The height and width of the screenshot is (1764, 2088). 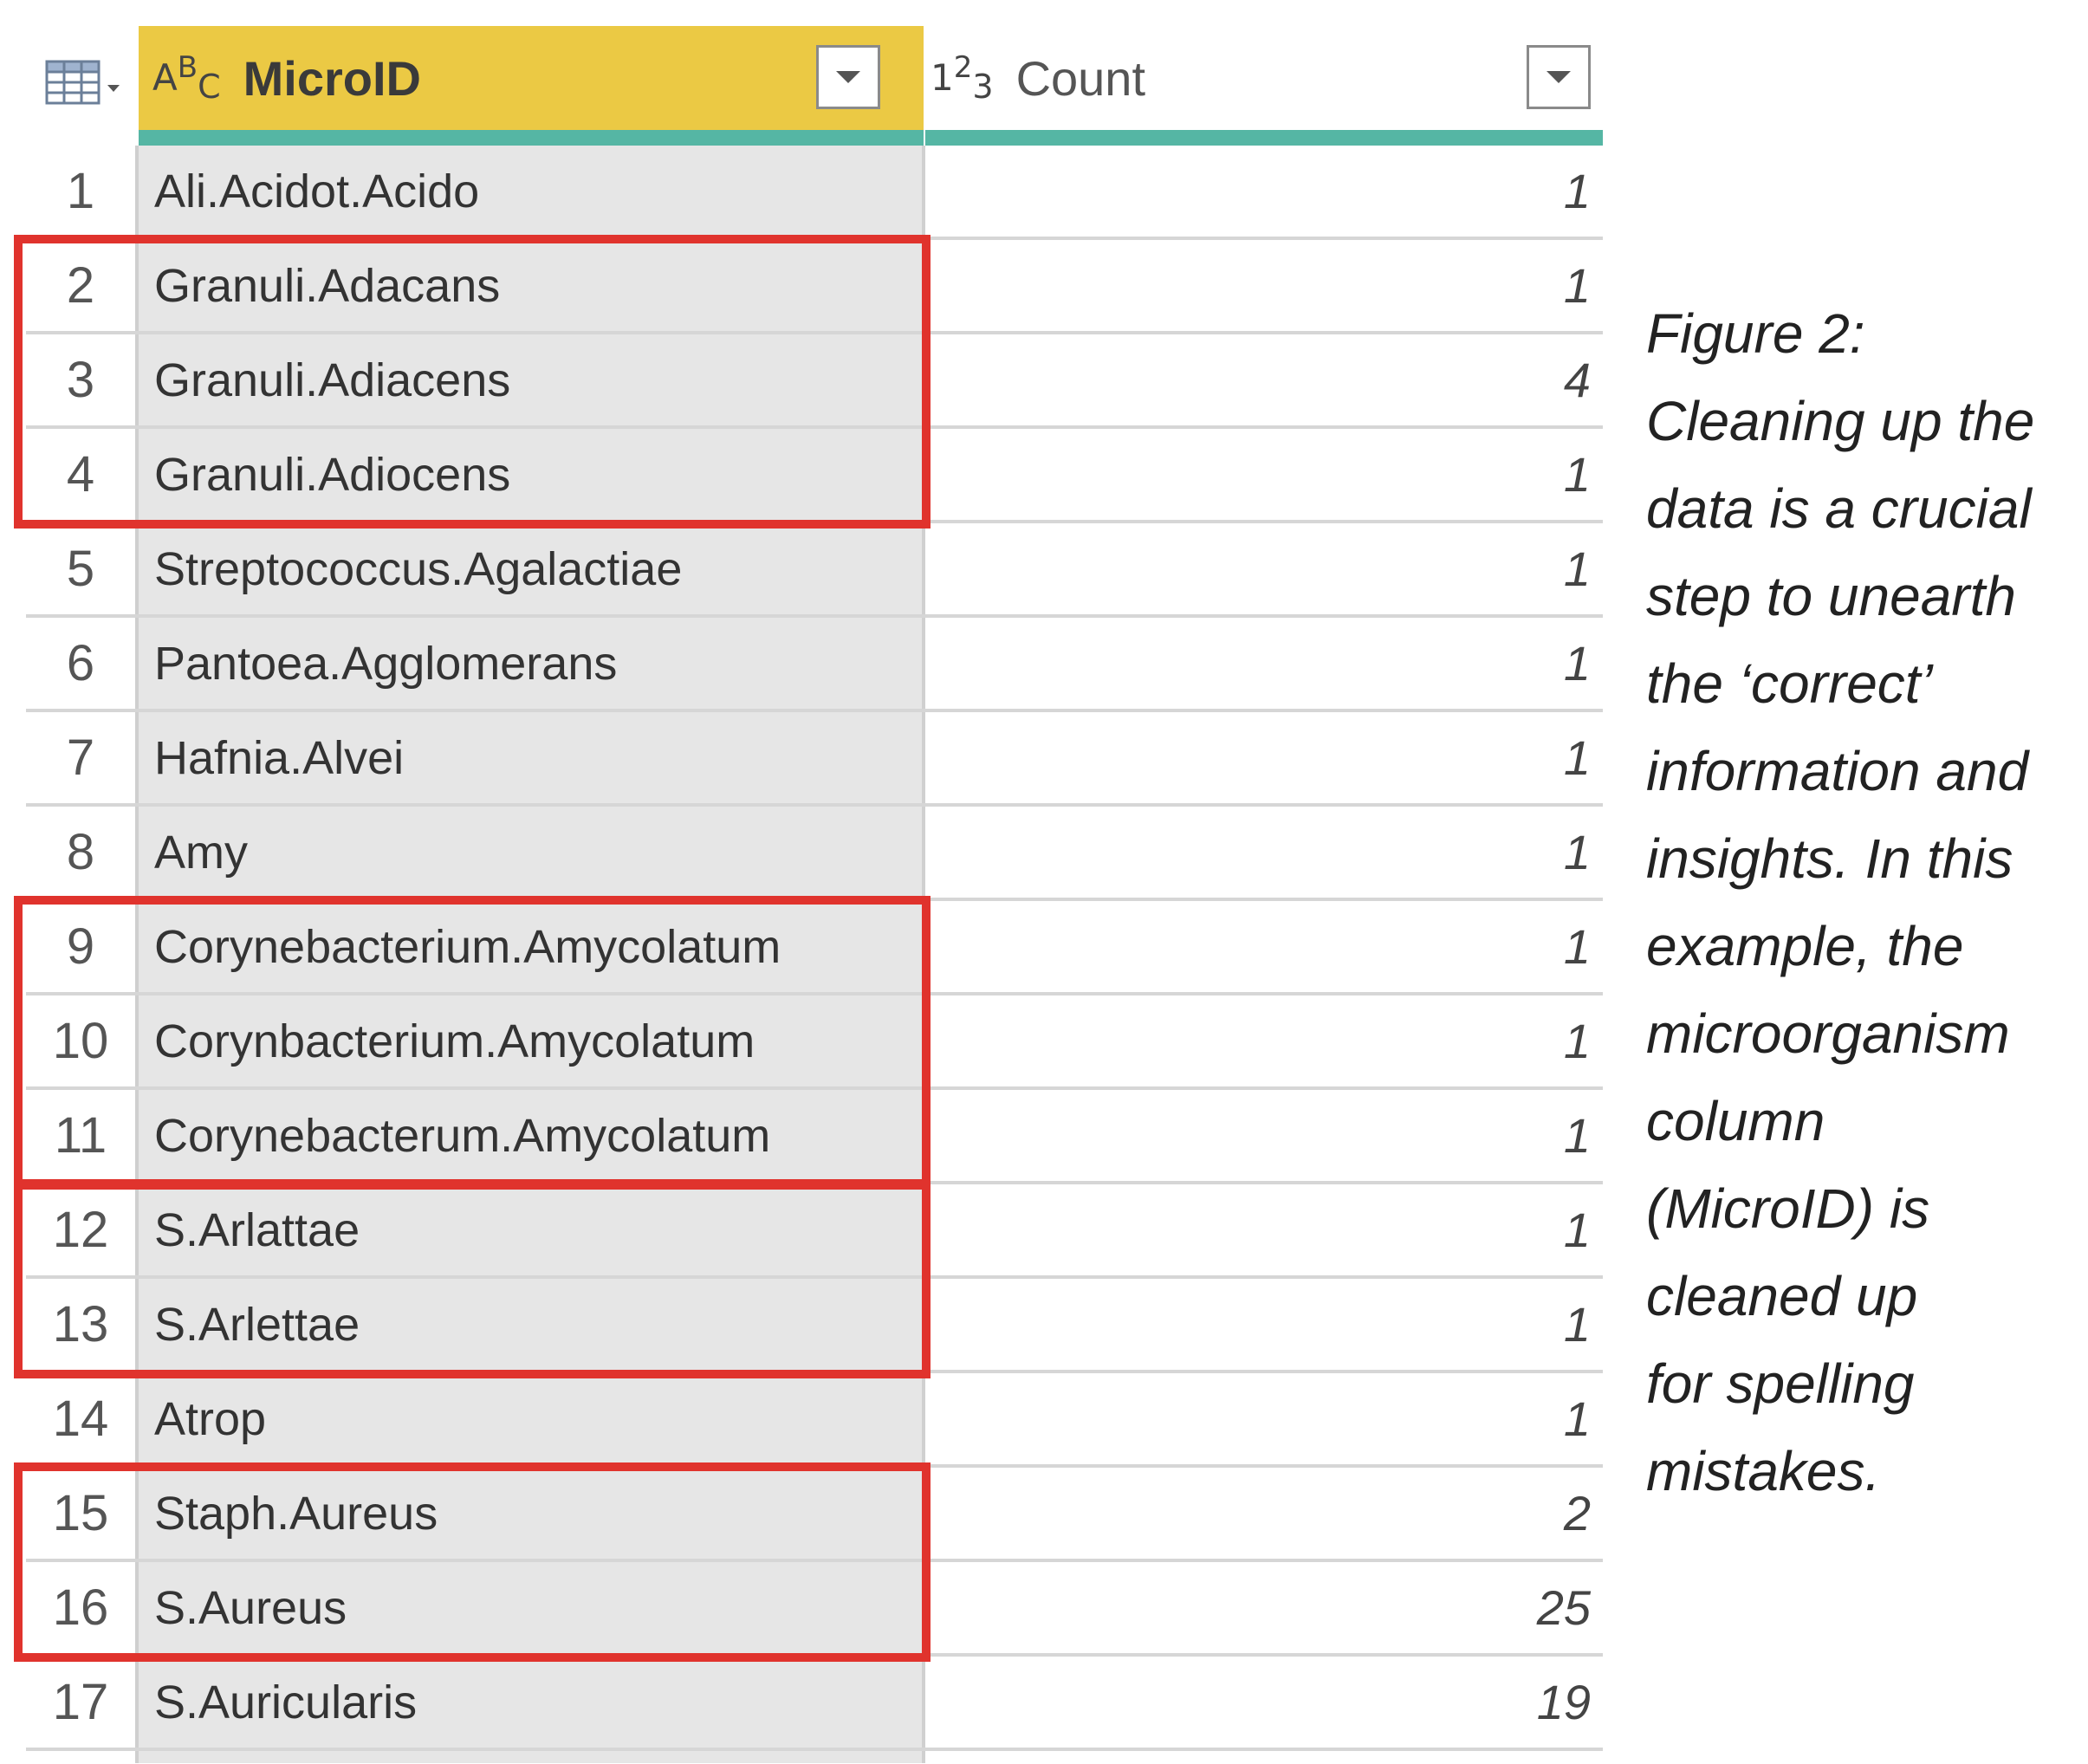 I want to click on table-row: 12 S.Arlattae 1, so click(x=815, y=1231).